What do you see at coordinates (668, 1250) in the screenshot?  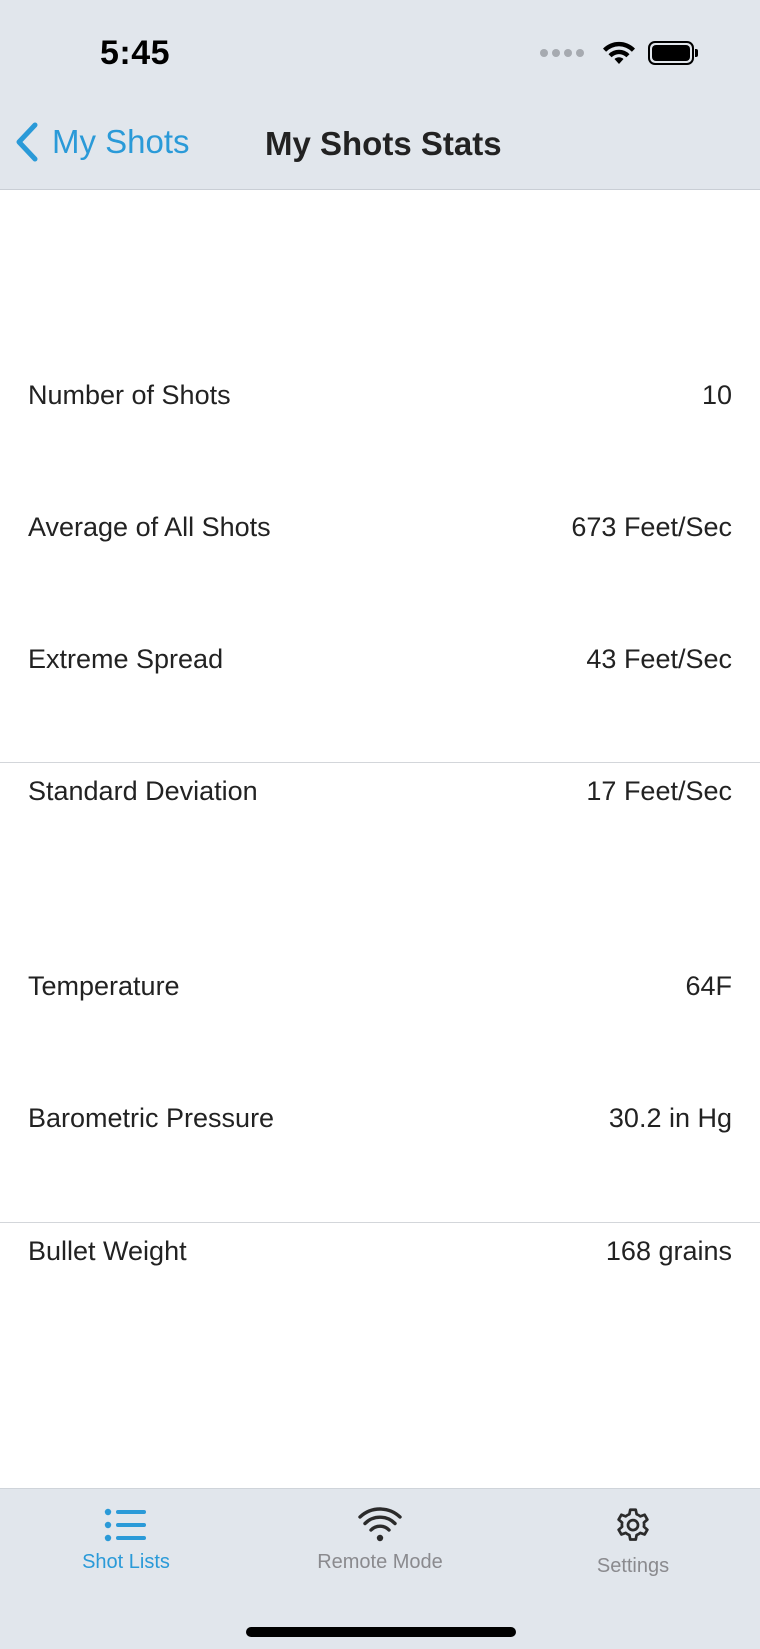 I see `stat-value: 168 grains` at bounding box center [668, 1250].